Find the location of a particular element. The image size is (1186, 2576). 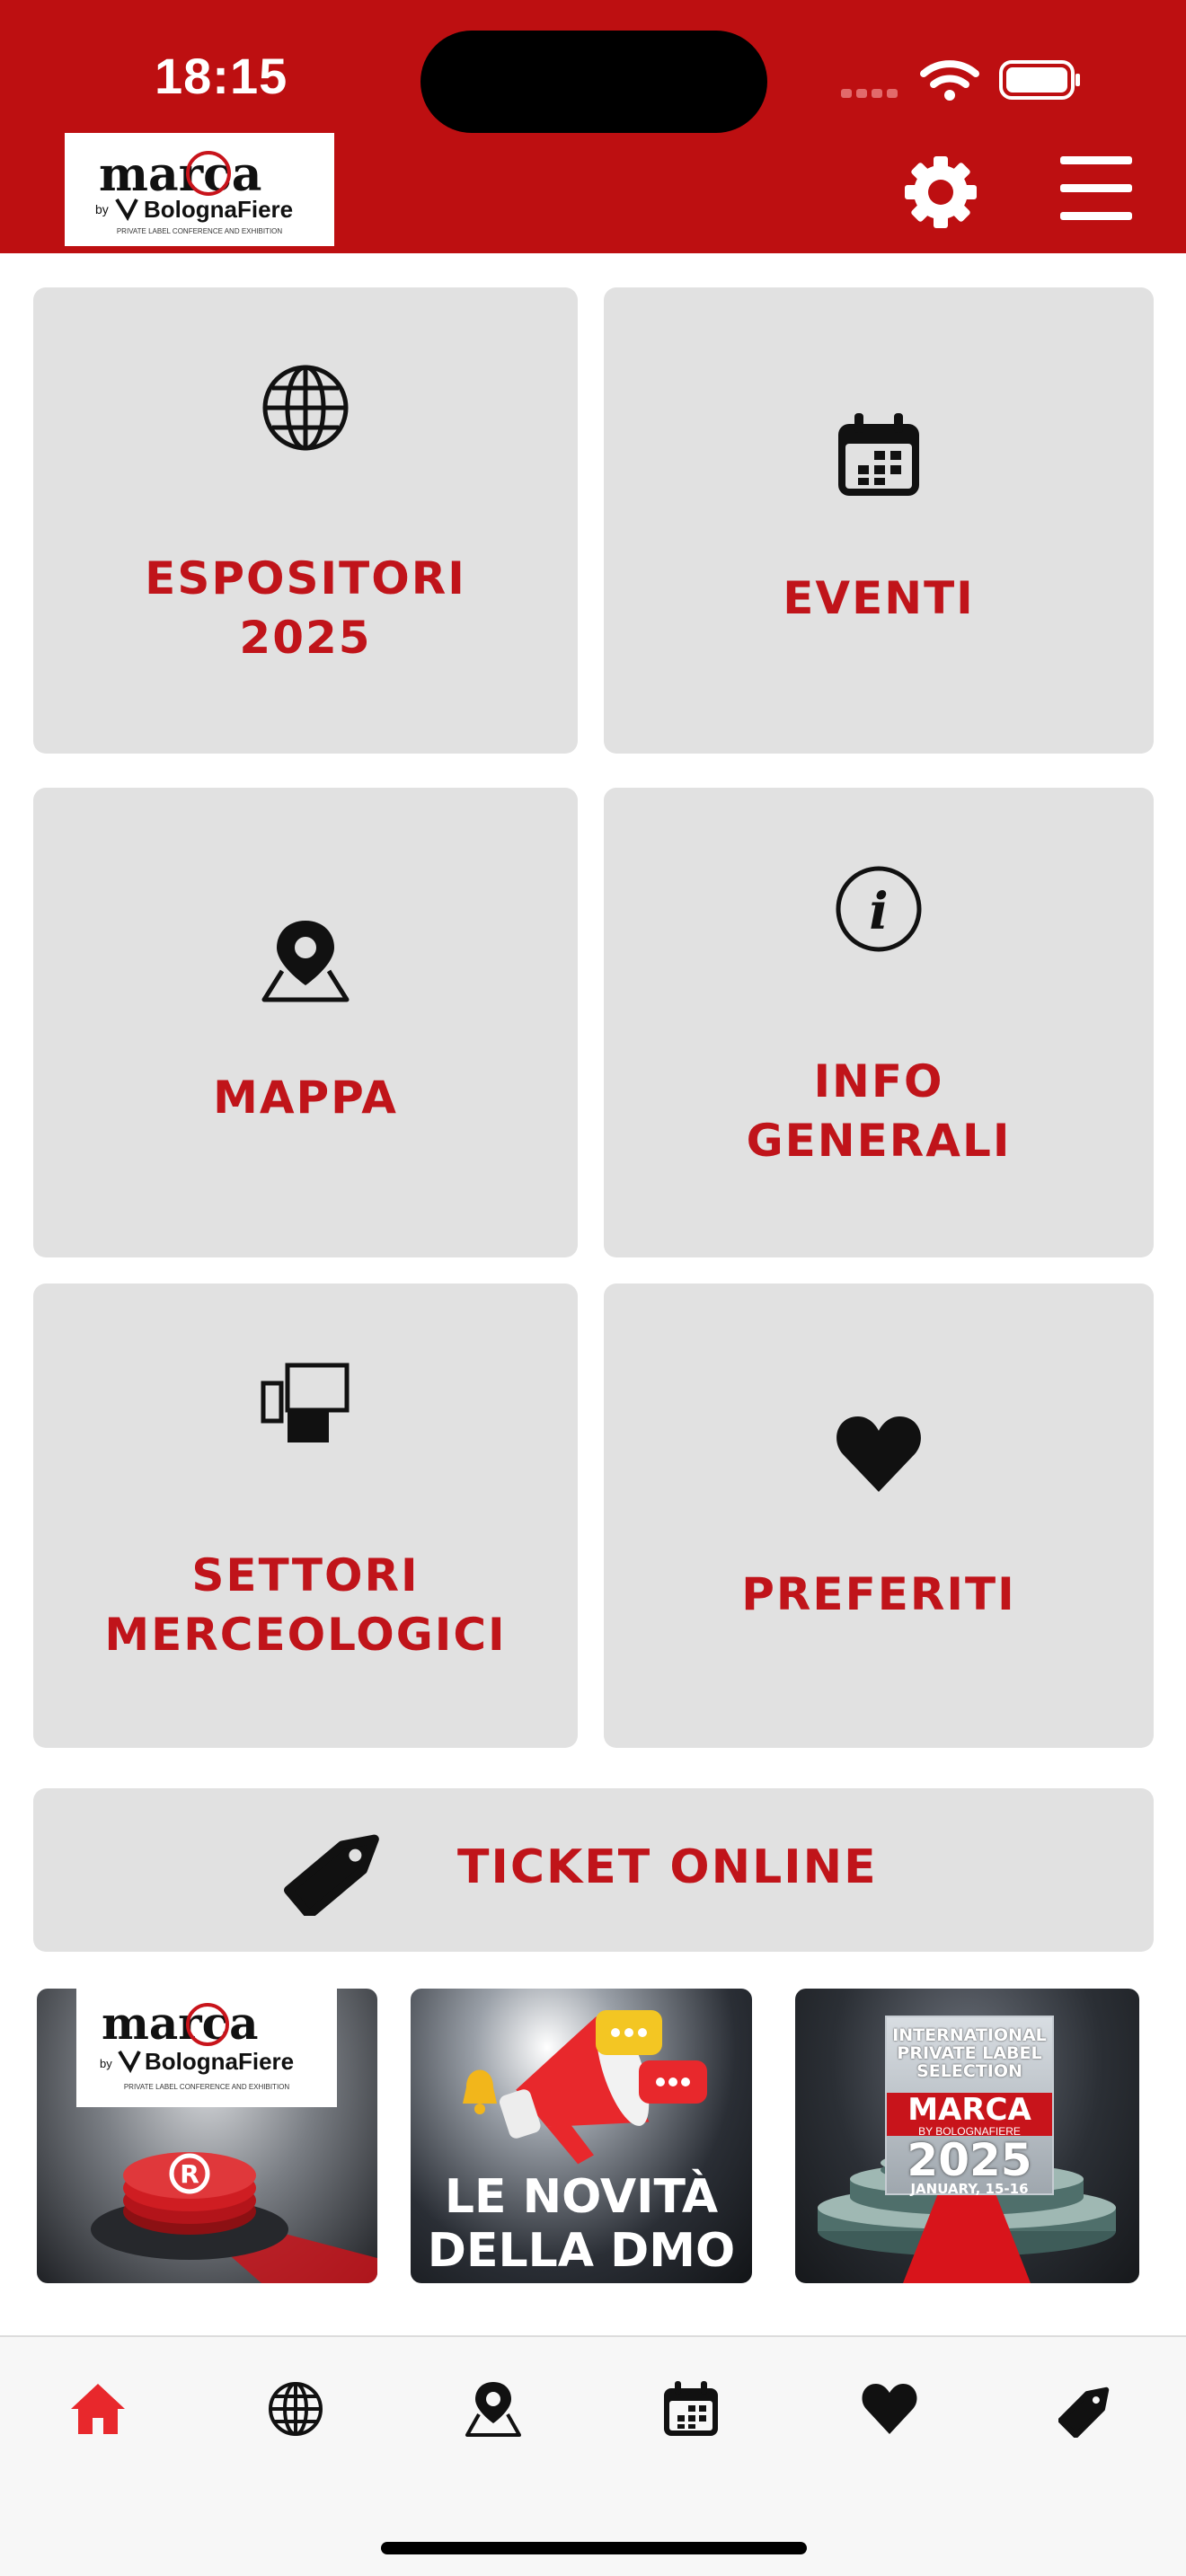

tab-espositori is located at coordinates (296, 2409).